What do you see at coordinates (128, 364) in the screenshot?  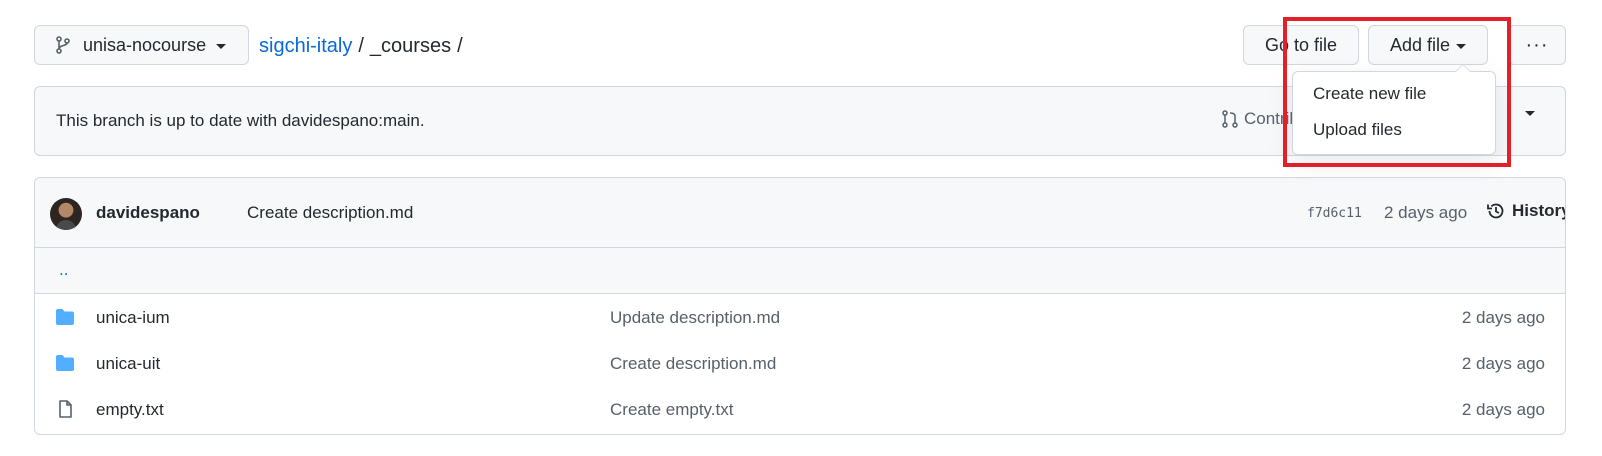 I see `file-name-link: unica-uit` at bounding box center [128, 364].